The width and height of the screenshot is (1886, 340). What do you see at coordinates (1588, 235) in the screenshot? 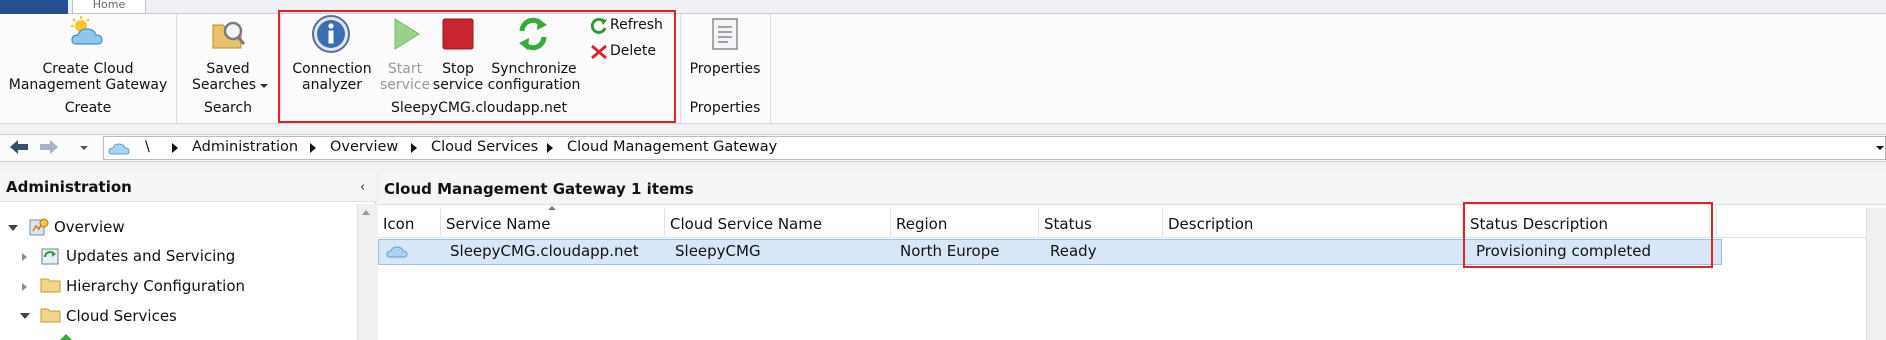
I see `annotation-highlight-status` at bounding box center [1588, 235].